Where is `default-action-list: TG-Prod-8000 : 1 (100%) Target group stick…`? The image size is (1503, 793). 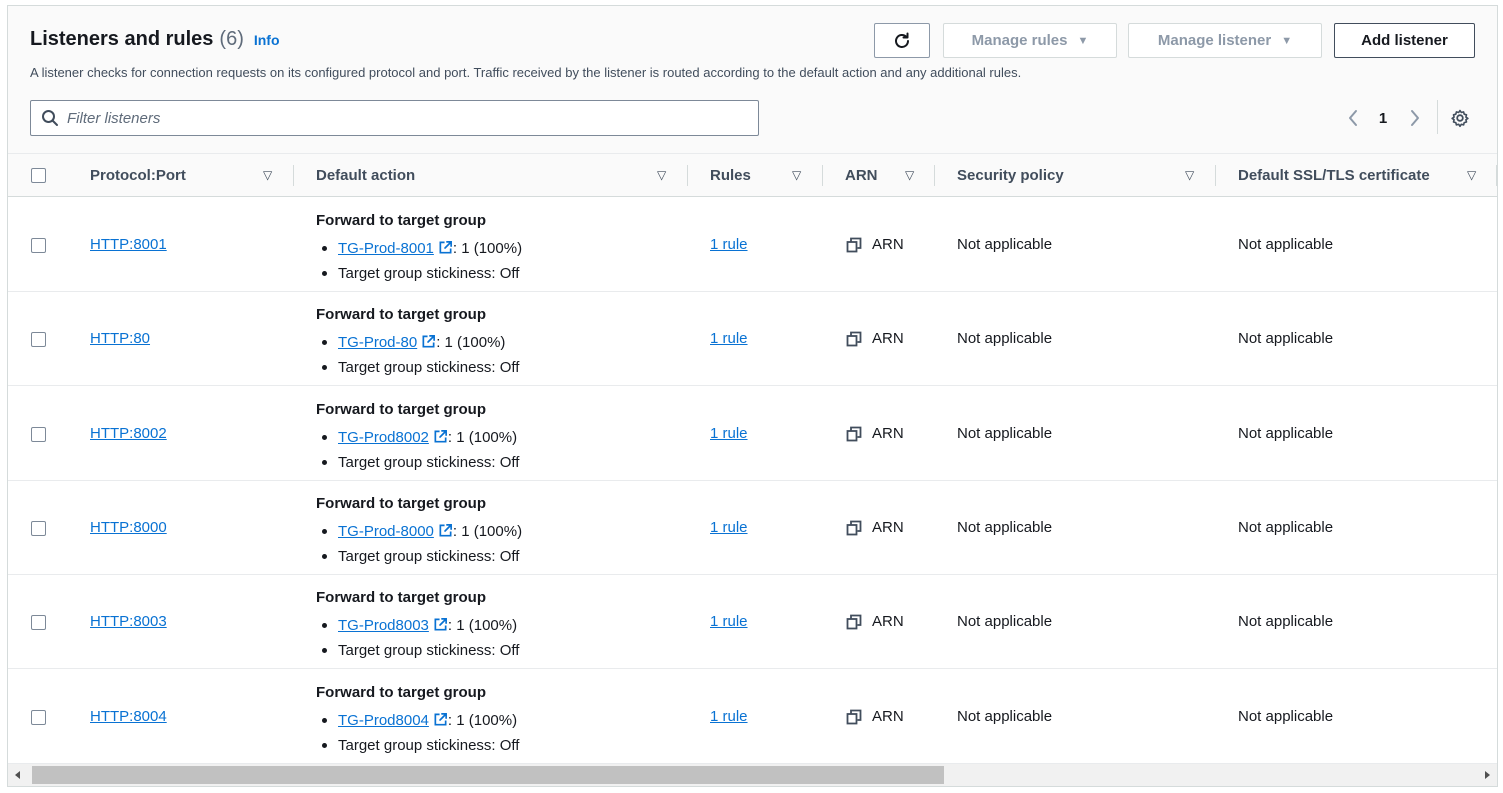 default-action-list: TG-Prod-8000 : 1 (100%) Target group stick… is located at coordinates (419, 544).